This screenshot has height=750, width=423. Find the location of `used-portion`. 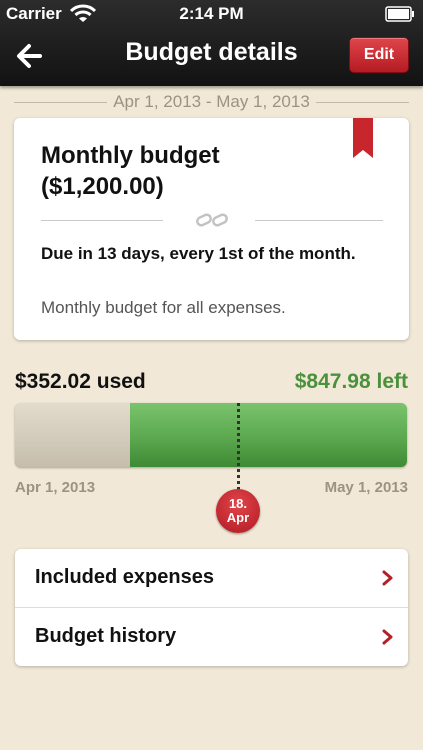

used-portion is located at coordinates (72, 435).